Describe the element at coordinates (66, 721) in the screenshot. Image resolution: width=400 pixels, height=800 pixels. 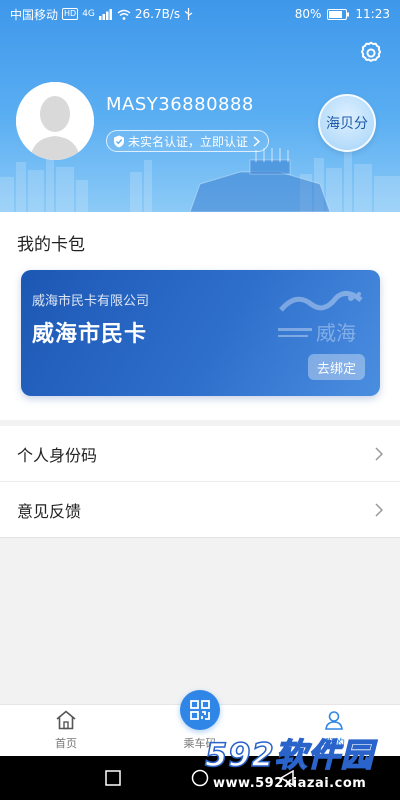
I see `home-icon` at that location.